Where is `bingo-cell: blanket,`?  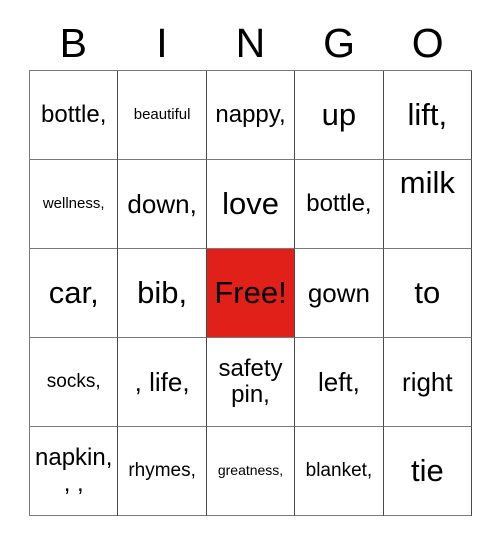
bingo-cell: blanket, is located at coordinates (339, 471).